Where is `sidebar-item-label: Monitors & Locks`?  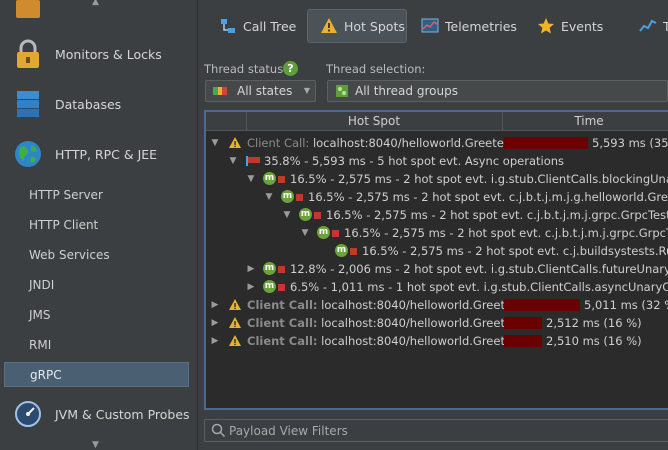
sidebar-item-label: Monitors & Locks is located at coordinates (108, 54).